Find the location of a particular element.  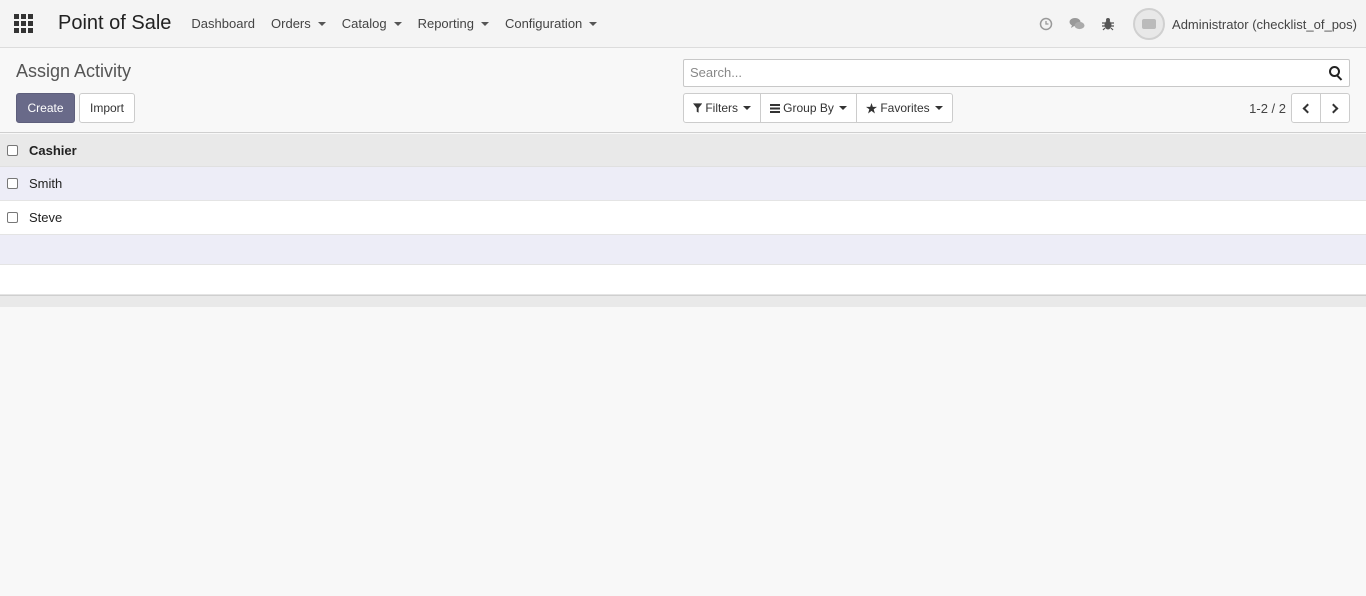

list-header: Cashier is located at coordinates (683, 150).